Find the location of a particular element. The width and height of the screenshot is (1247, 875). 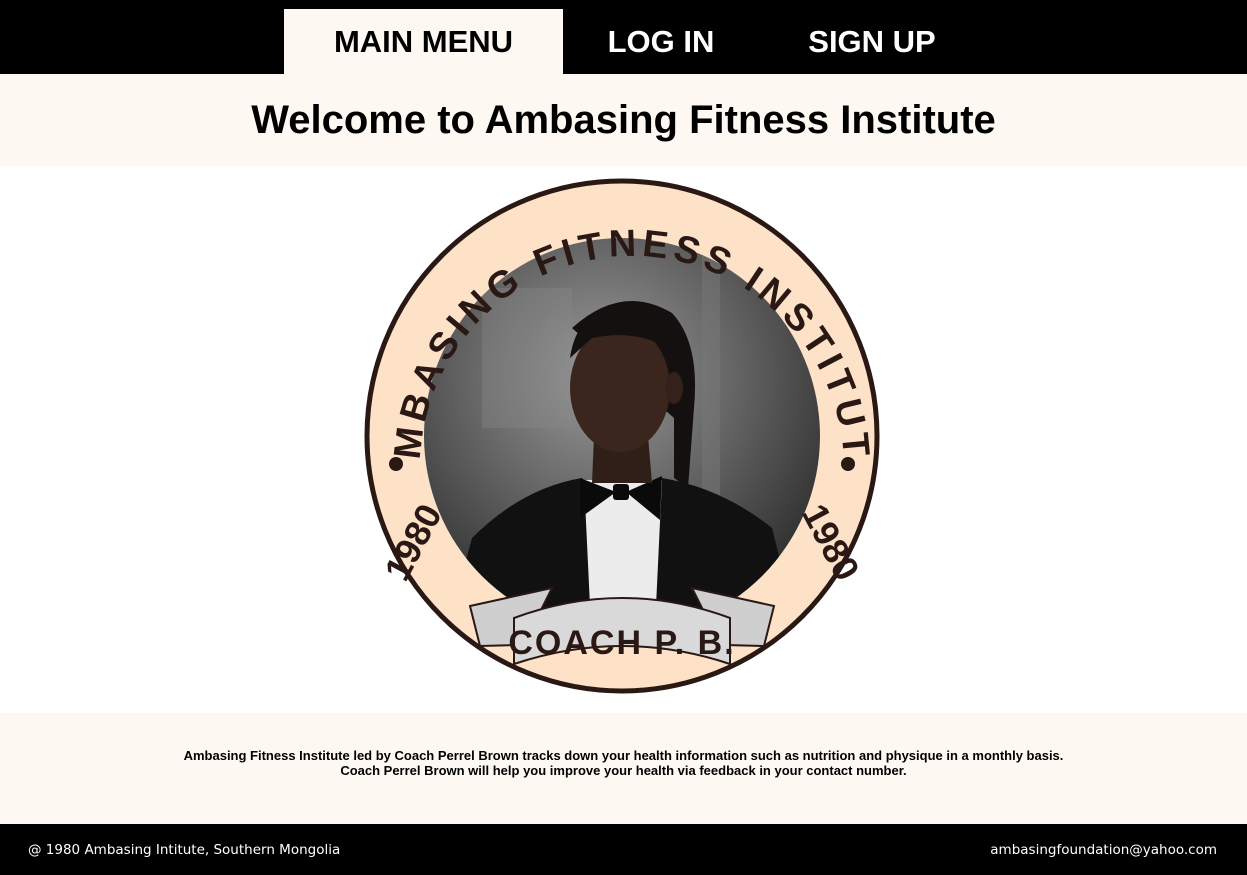

top-navbar: MAIN MENU LOG IN SIGN UP is located at coordinates (623, 37).